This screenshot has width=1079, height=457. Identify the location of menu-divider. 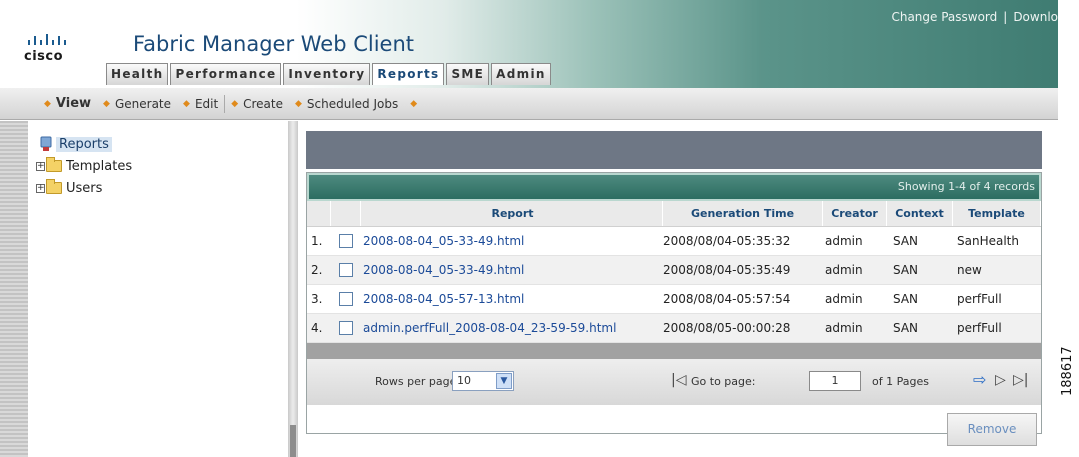
(225, 103).